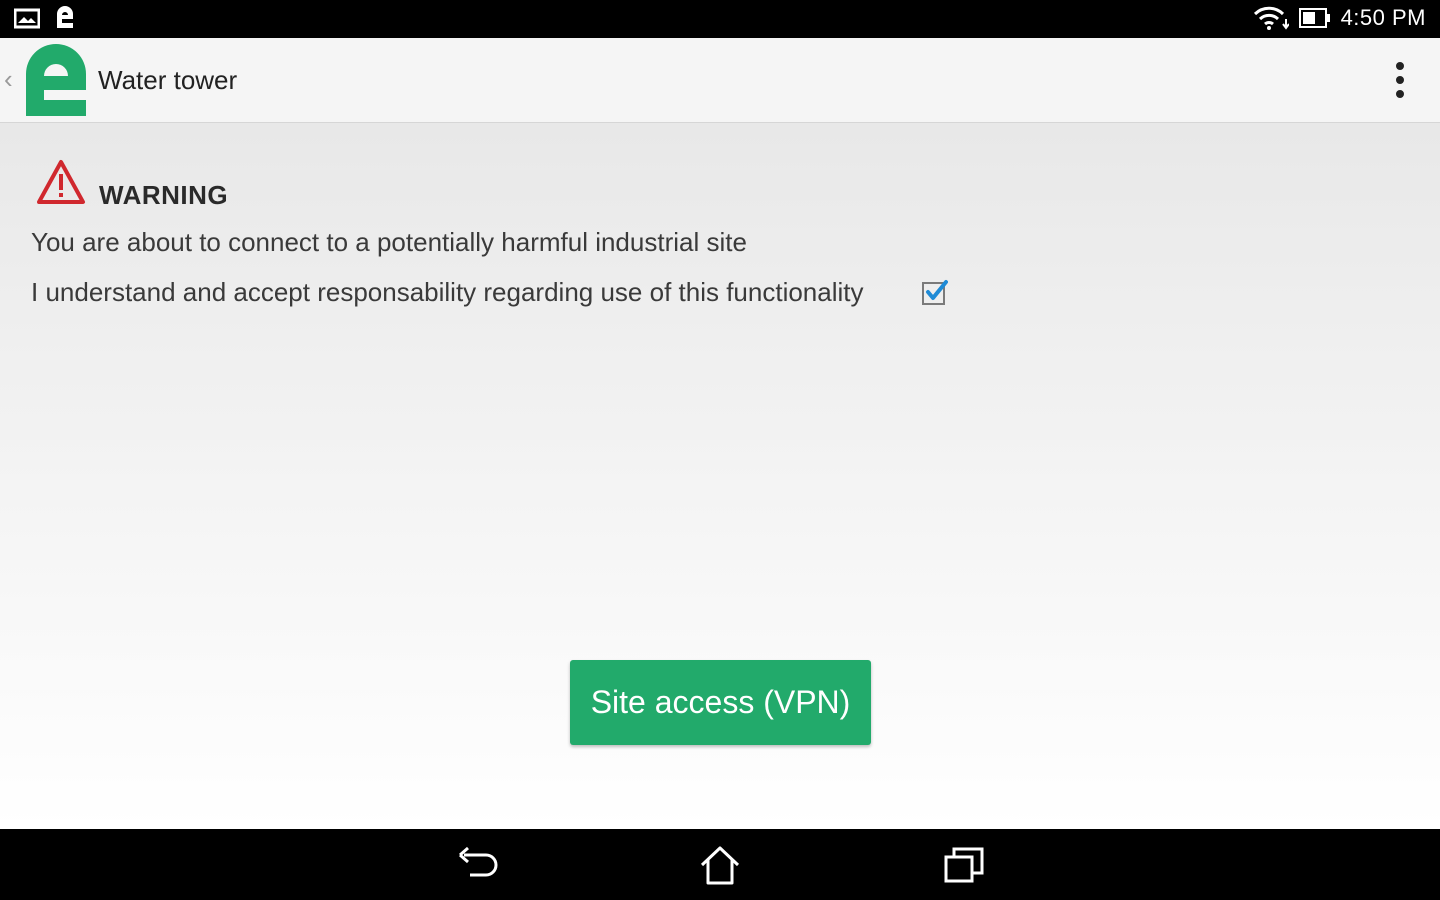 This screenshot has width=1440, height=900. Describe the element at coordinates (45, 18) in the screenshot. I see `status-left` at that location.